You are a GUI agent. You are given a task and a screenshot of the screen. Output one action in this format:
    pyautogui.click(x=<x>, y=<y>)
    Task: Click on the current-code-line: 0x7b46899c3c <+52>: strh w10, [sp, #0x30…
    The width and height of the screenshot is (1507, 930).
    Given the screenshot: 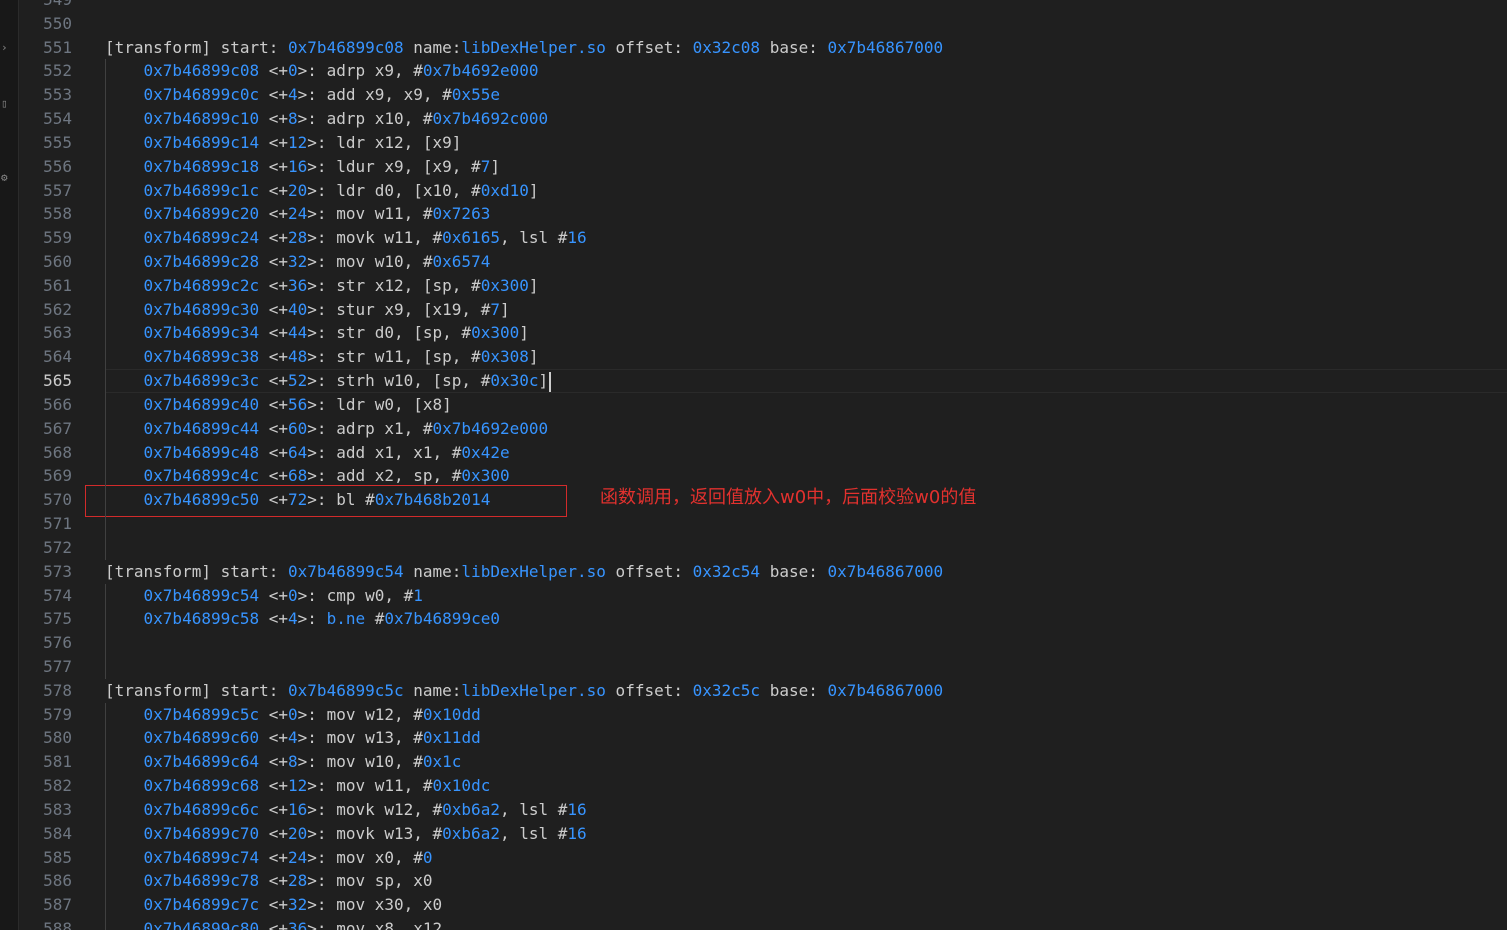 What is the action you would take?
    pyautogui.click(x=806, y=381)
    